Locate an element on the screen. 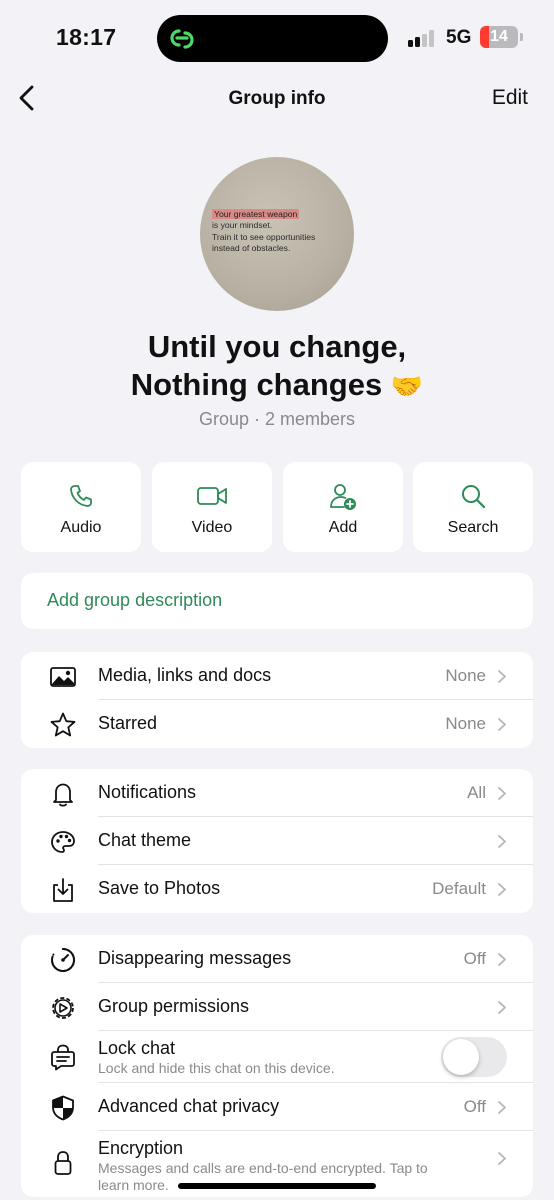  save-to-photos-value: Default is located at coordinates (459, 888).